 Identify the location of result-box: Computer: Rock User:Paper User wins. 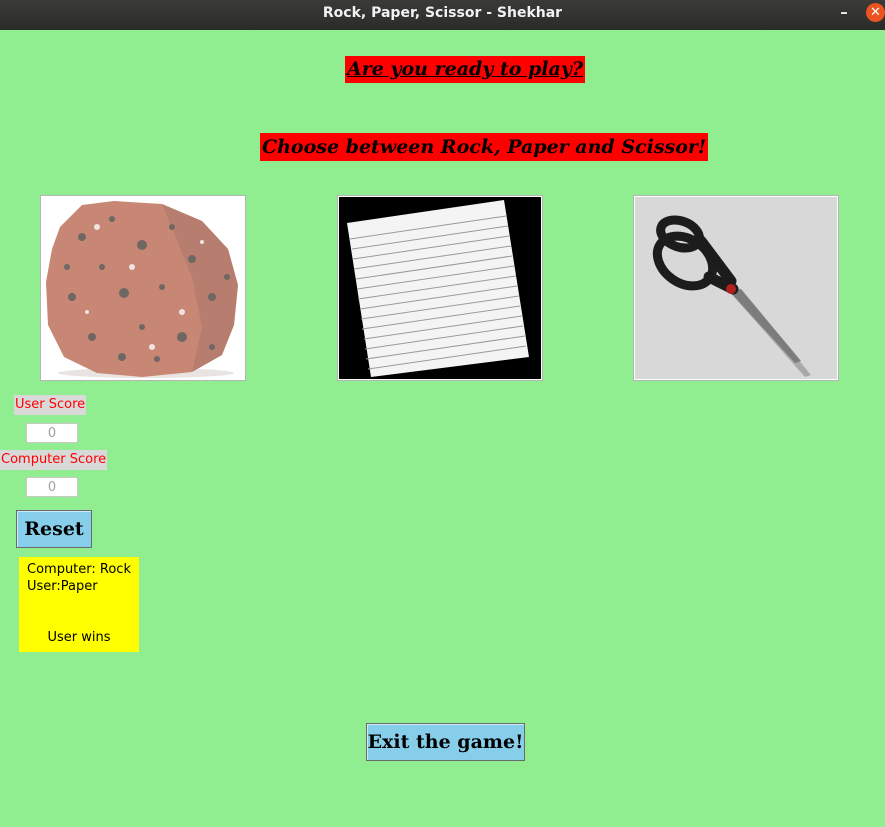
(79, 604).